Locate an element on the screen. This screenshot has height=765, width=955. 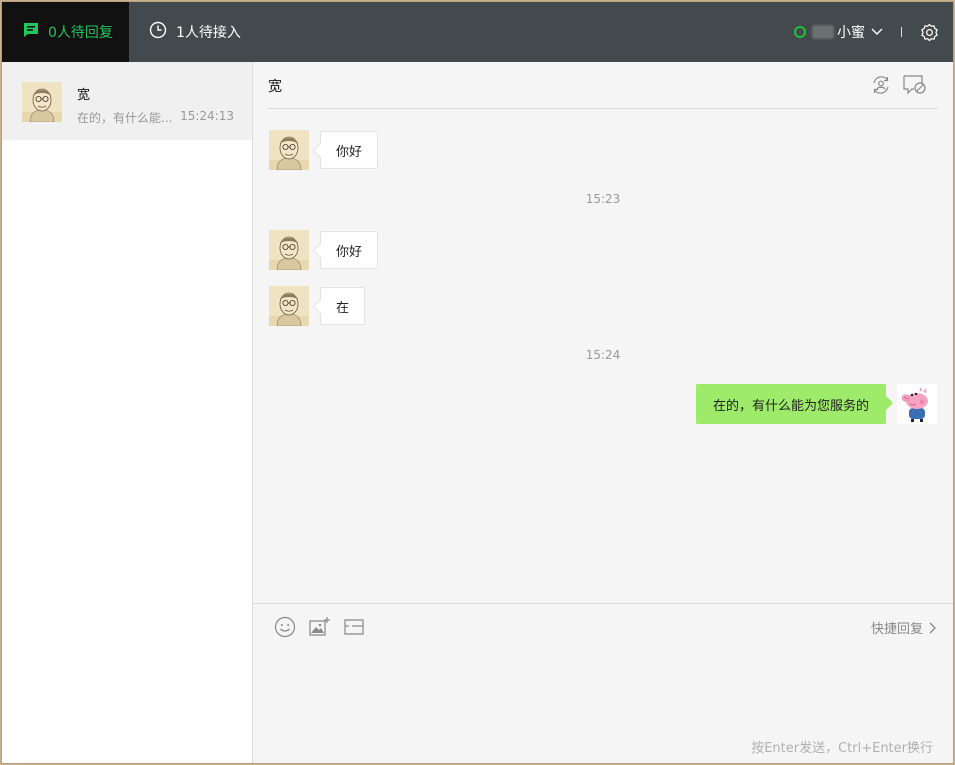
agent-name-label: 小蜜 is located at coordinates (851, 33).